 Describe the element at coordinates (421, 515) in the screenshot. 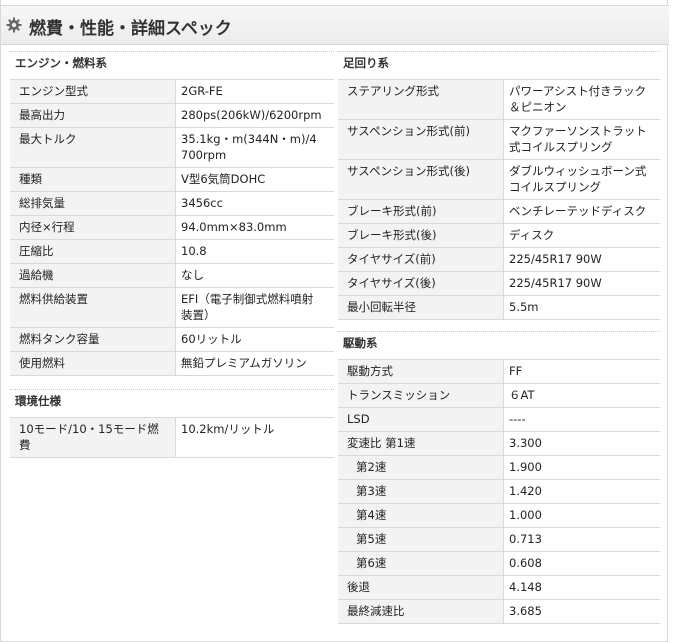

I see `spec-label: 第4速` at that location.